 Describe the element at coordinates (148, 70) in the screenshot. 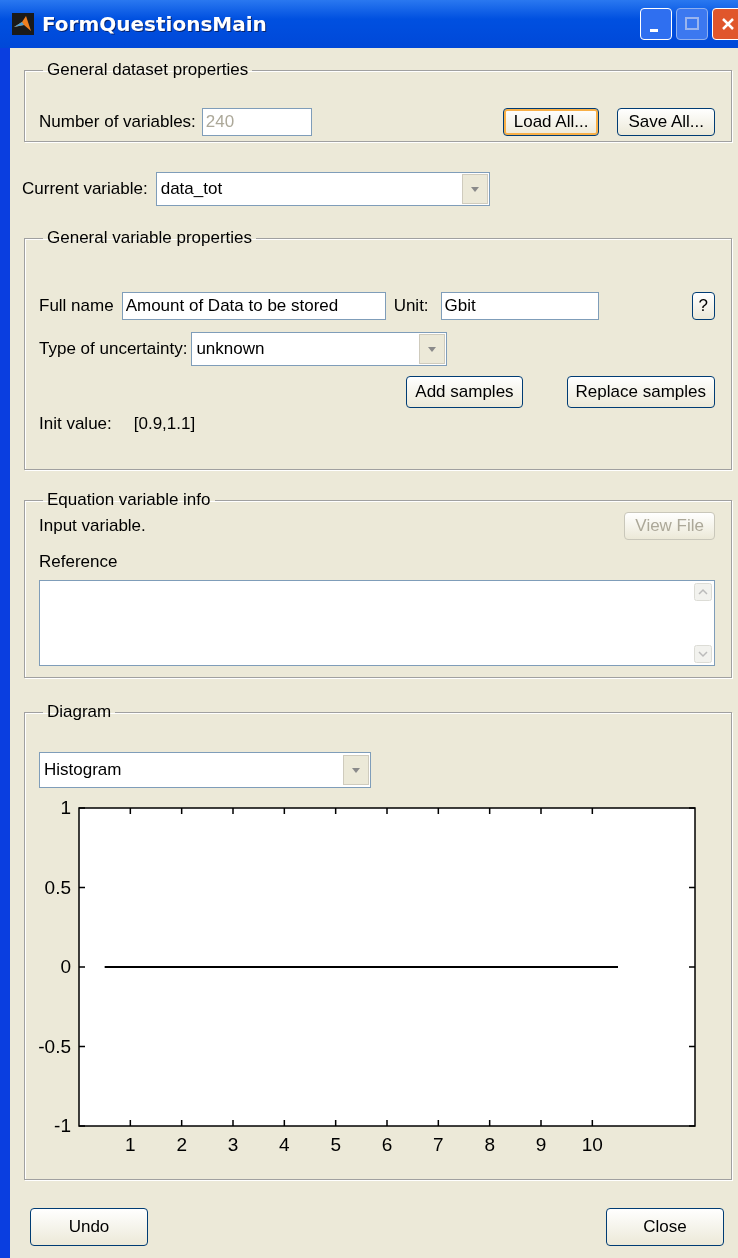

I see `group-title: General dataset properties` at that location.